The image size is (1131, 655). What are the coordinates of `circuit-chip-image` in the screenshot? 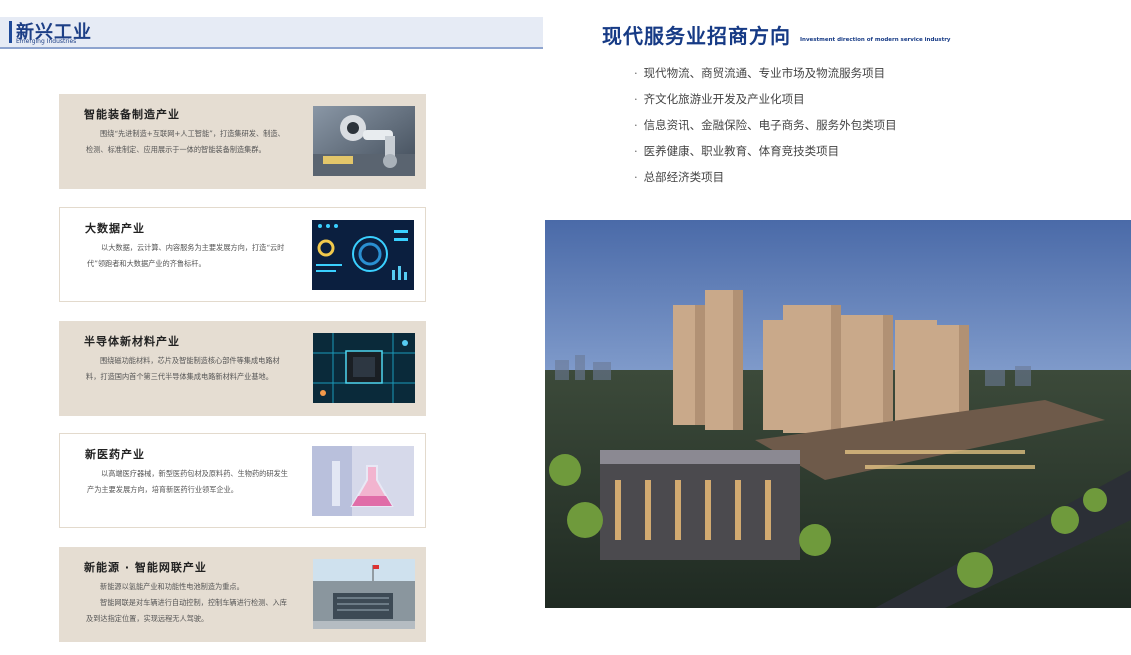 It's located at (364, 368).